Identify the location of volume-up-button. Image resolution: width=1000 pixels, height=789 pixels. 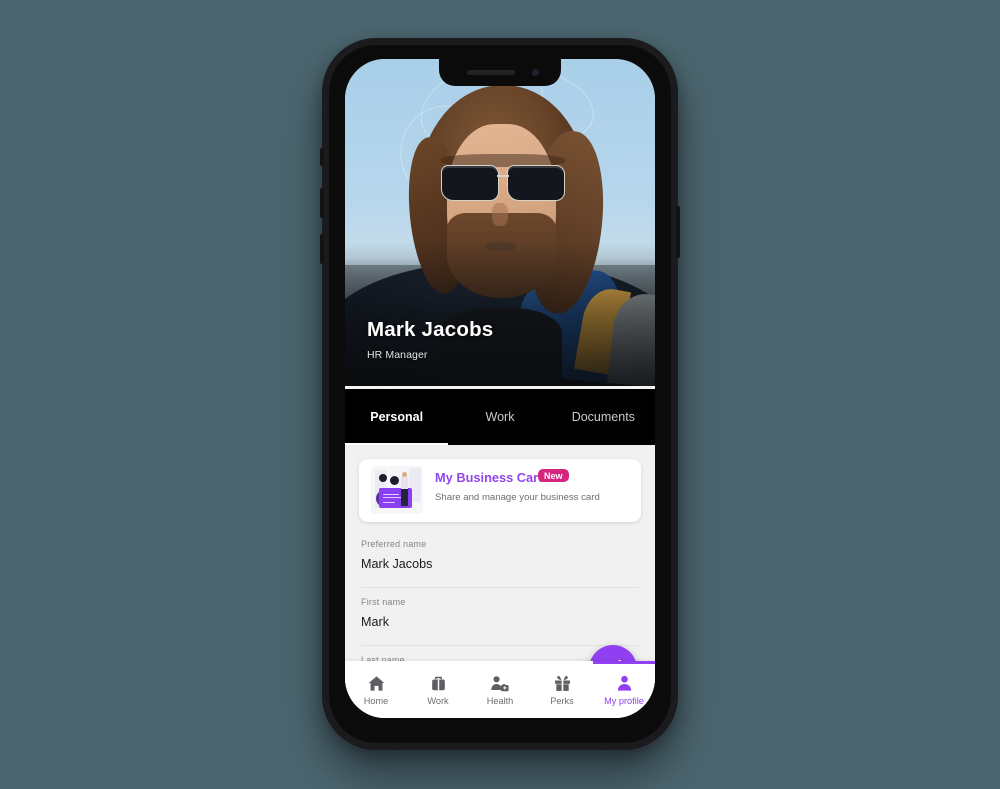
(322, 203).